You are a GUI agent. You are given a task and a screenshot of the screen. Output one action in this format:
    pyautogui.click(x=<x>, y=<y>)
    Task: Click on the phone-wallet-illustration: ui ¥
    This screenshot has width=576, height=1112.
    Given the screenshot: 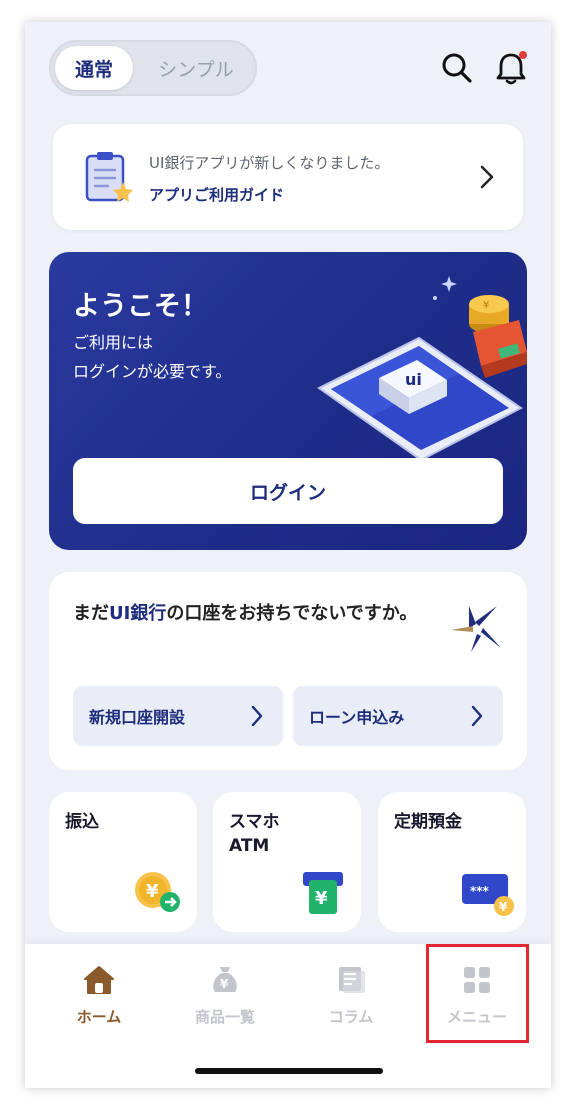 What is the action you would take?
    pyautogui.click(x=422, y=369)
    